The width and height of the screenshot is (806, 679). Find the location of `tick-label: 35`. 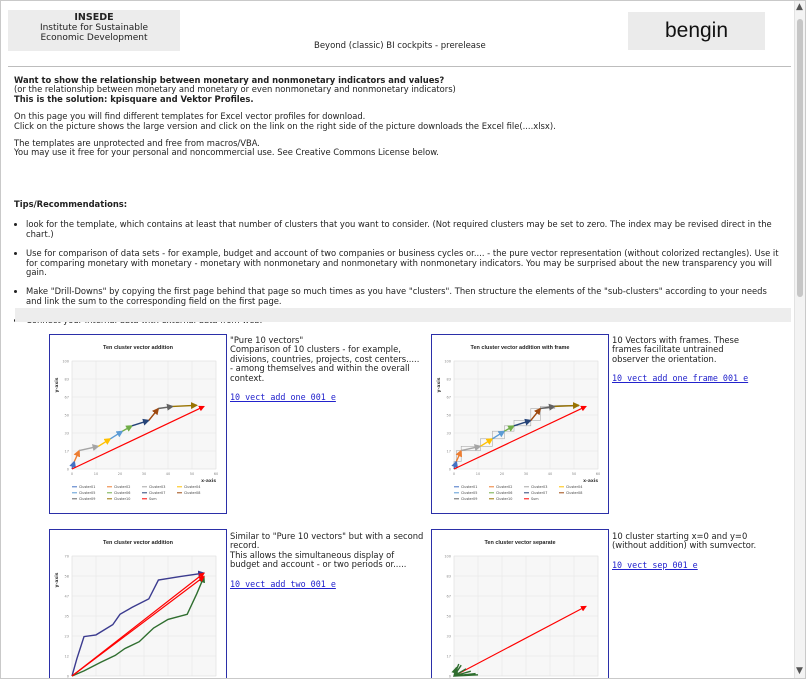

tick-label: 35 is located at coordinates (67, 617).